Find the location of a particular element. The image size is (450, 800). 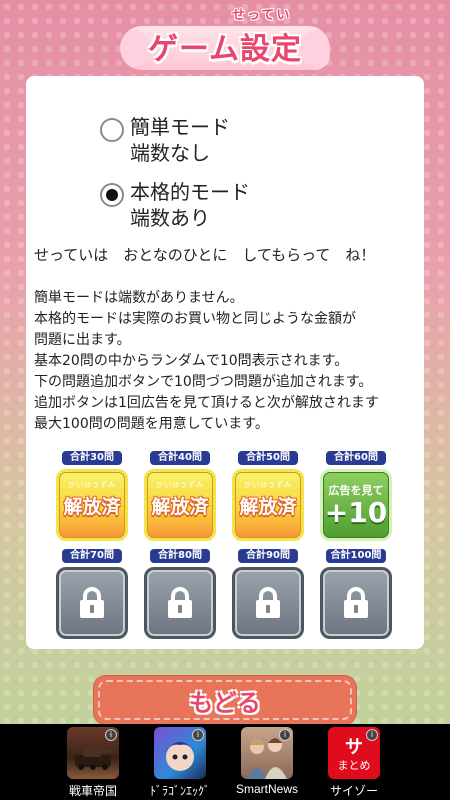

ad-app-smartnews: i SmartNews is located at coordinates (267, 761).